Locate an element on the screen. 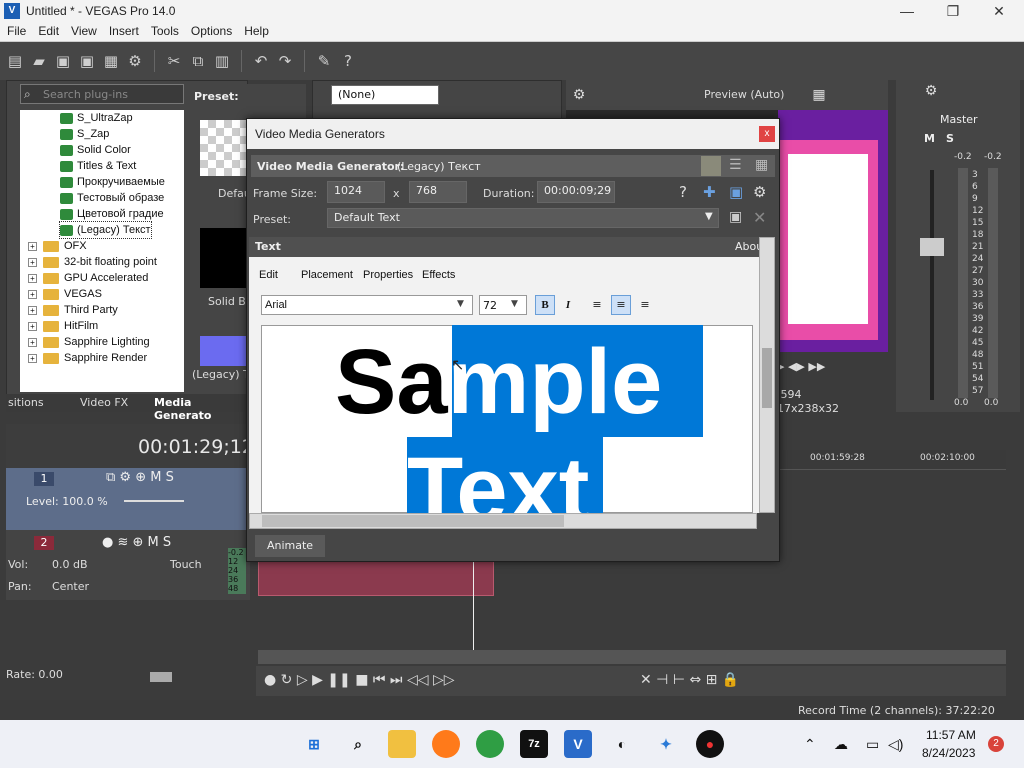  paste-icon: ▥ is located at coordinates (222, 61).